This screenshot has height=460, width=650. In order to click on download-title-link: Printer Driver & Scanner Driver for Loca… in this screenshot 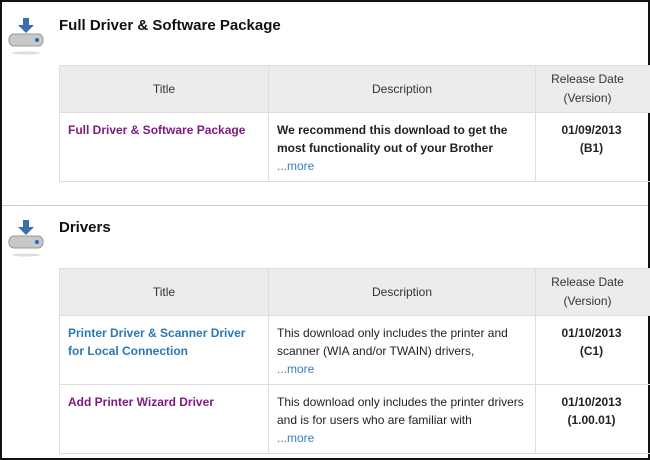, I will do `click(156, 342)`.